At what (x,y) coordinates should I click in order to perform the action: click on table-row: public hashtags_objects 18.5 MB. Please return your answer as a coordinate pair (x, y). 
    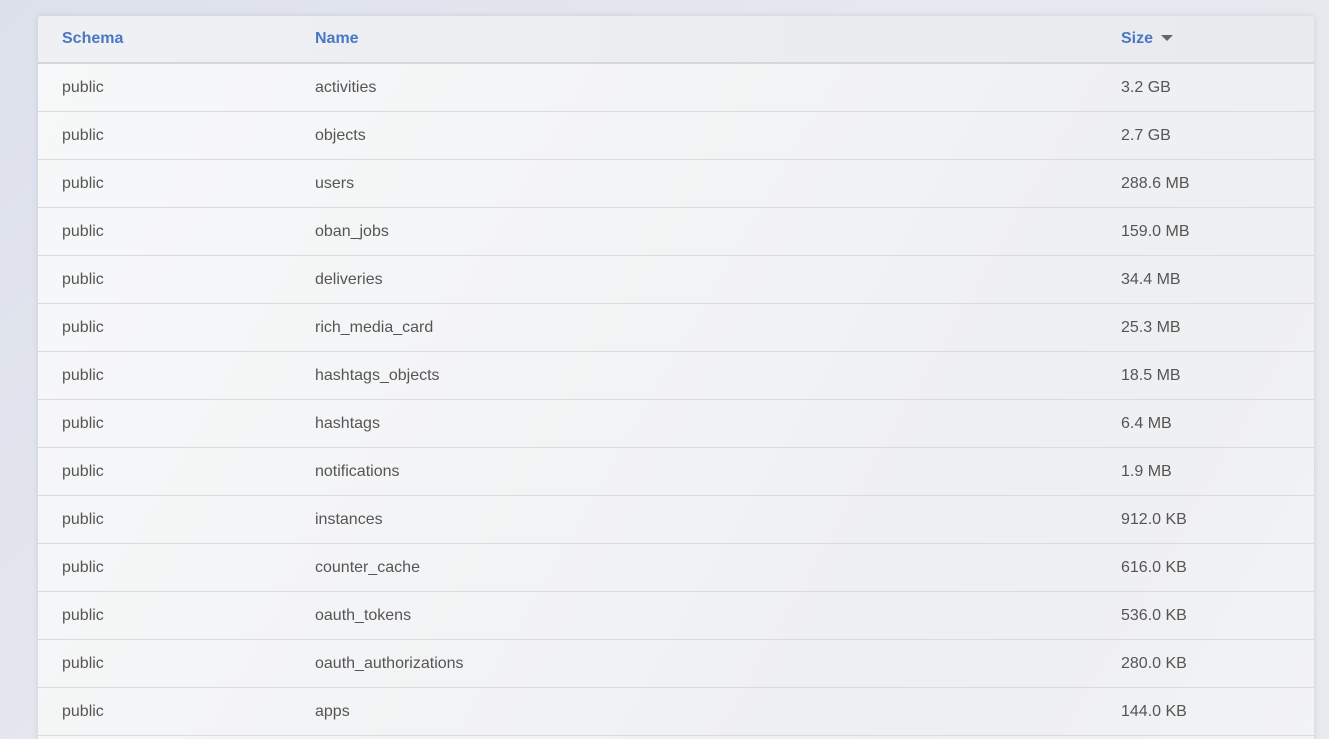
    Looking at the image, I should click on (676, 375).